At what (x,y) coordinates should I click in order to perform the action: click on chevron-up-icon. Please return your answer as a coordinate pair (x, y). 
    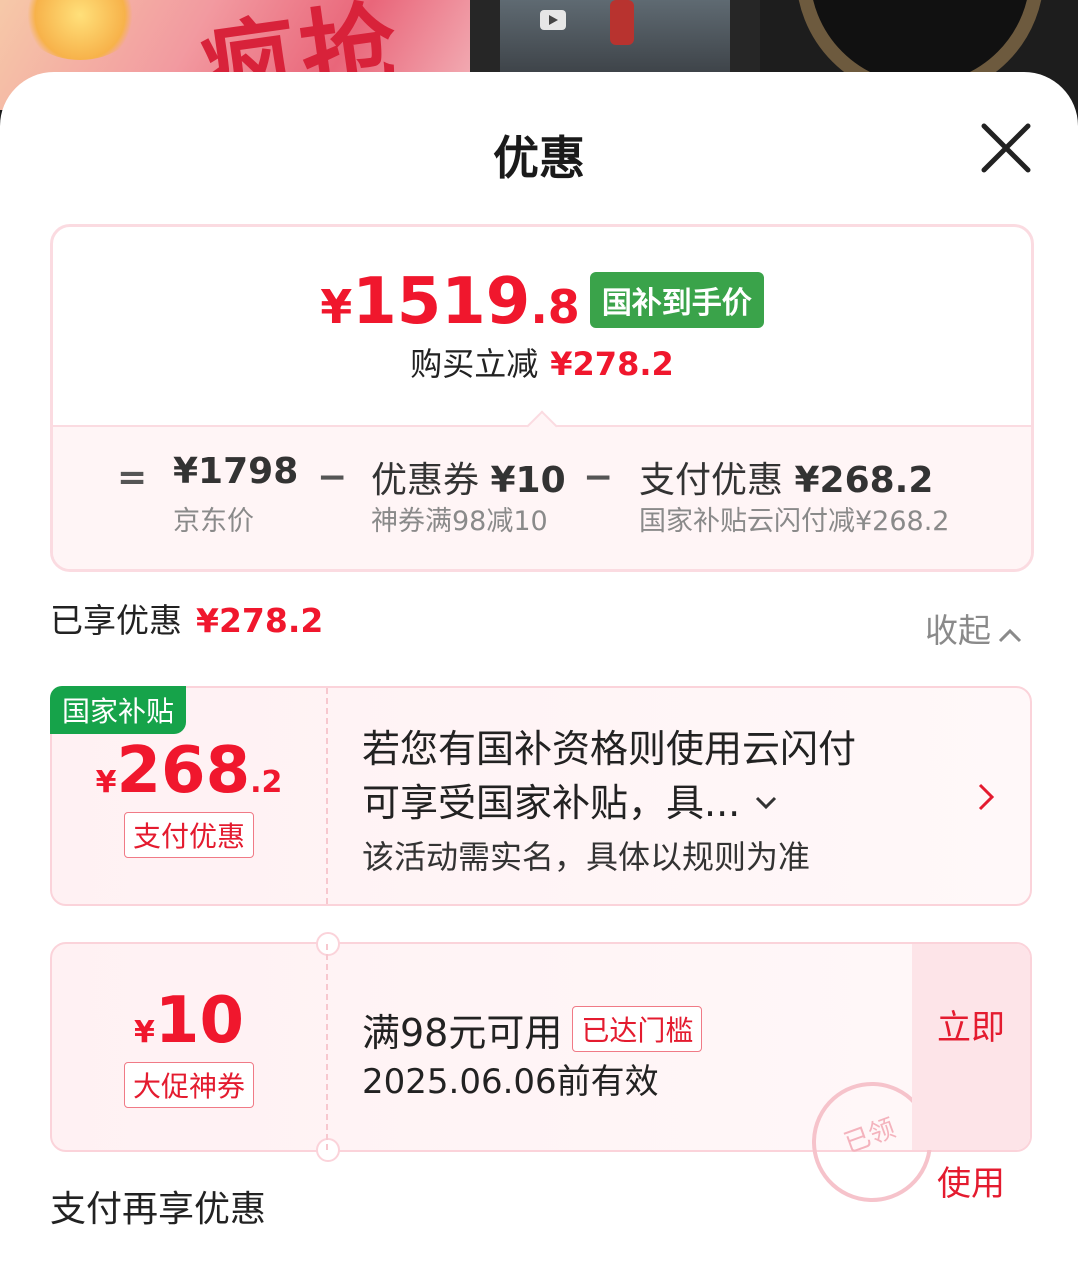
    Looking at the image, I should click on (1010, 635).